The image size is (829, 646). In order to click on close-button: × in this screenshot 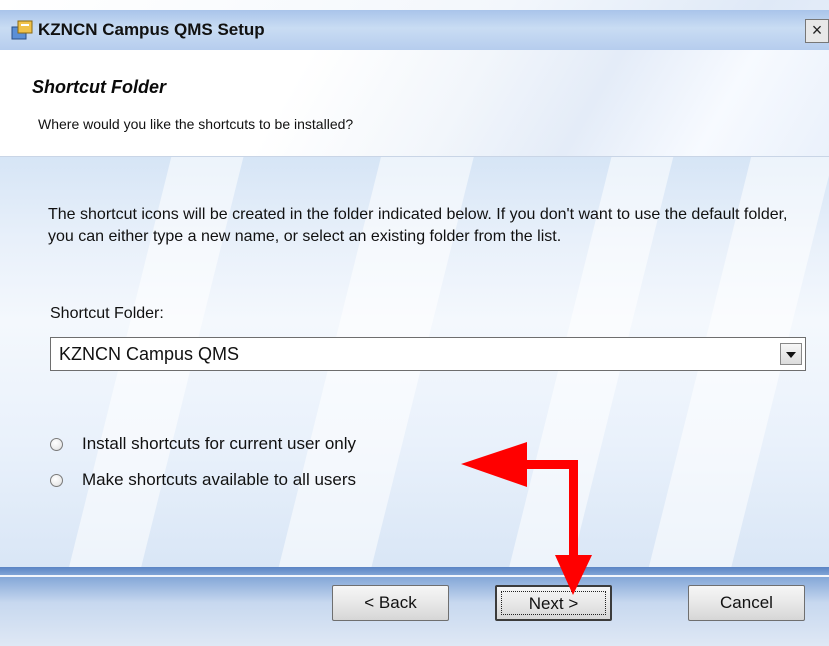, I will do `click(817, 31)`.